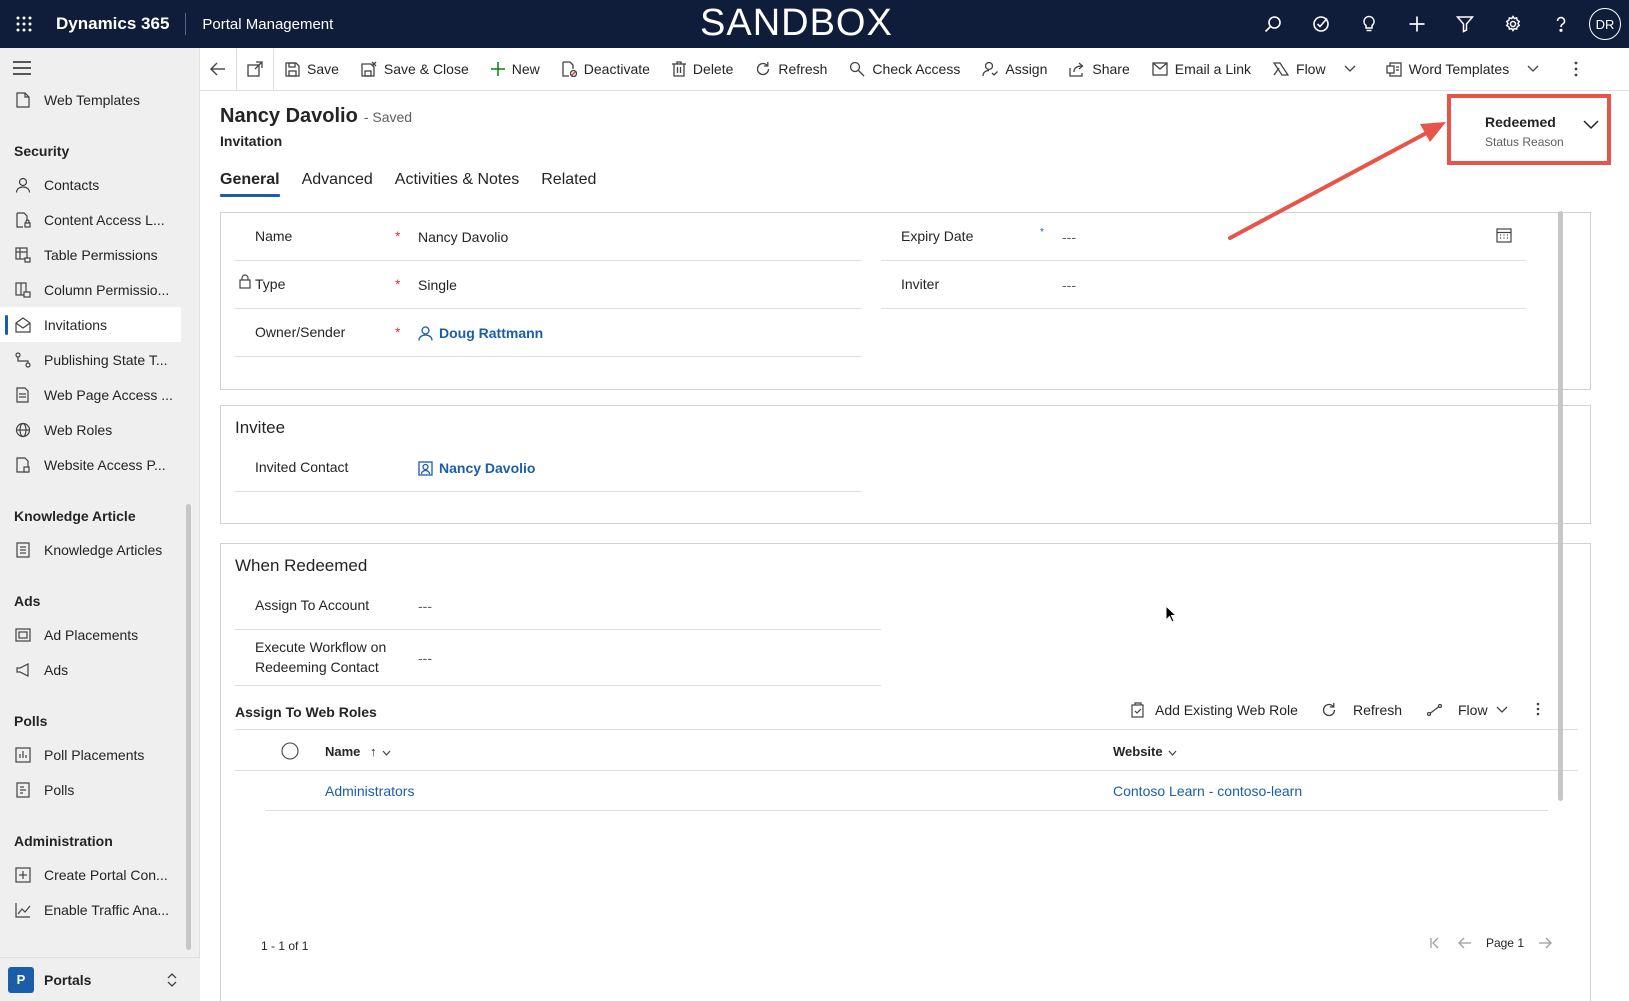  Describe the element at coordinates (1513, 24) in the screenshot. I see `settings-icon` at that location.